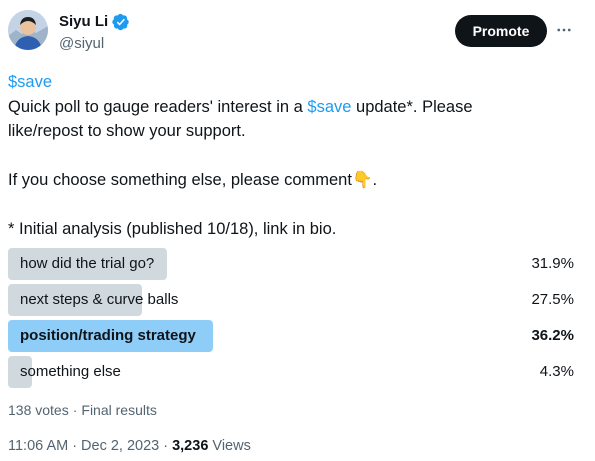  I want to click on views-count: 3,236, so click(190, 446).